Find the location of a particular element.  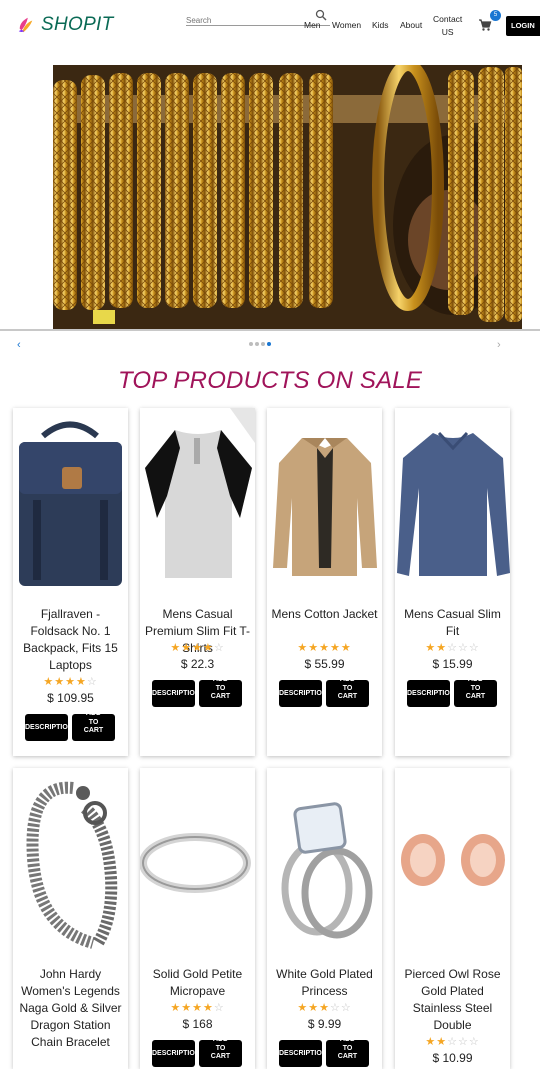

carousel-prev-button: ‹ is located at coordinates (19, 345).